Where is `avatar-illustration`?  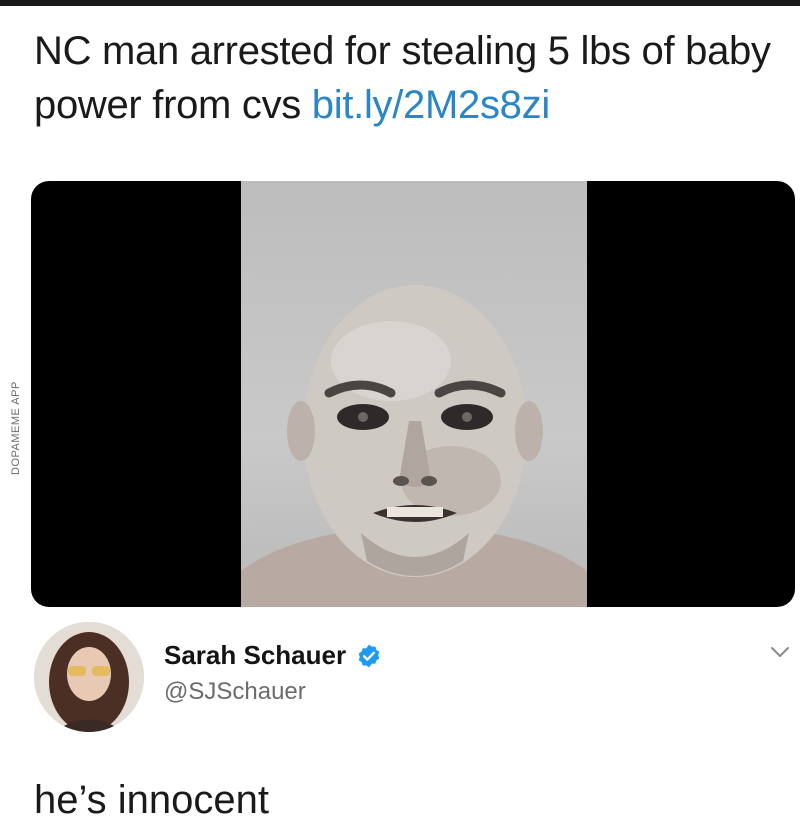
avatar-illustration is located at coordinates (89, 677).